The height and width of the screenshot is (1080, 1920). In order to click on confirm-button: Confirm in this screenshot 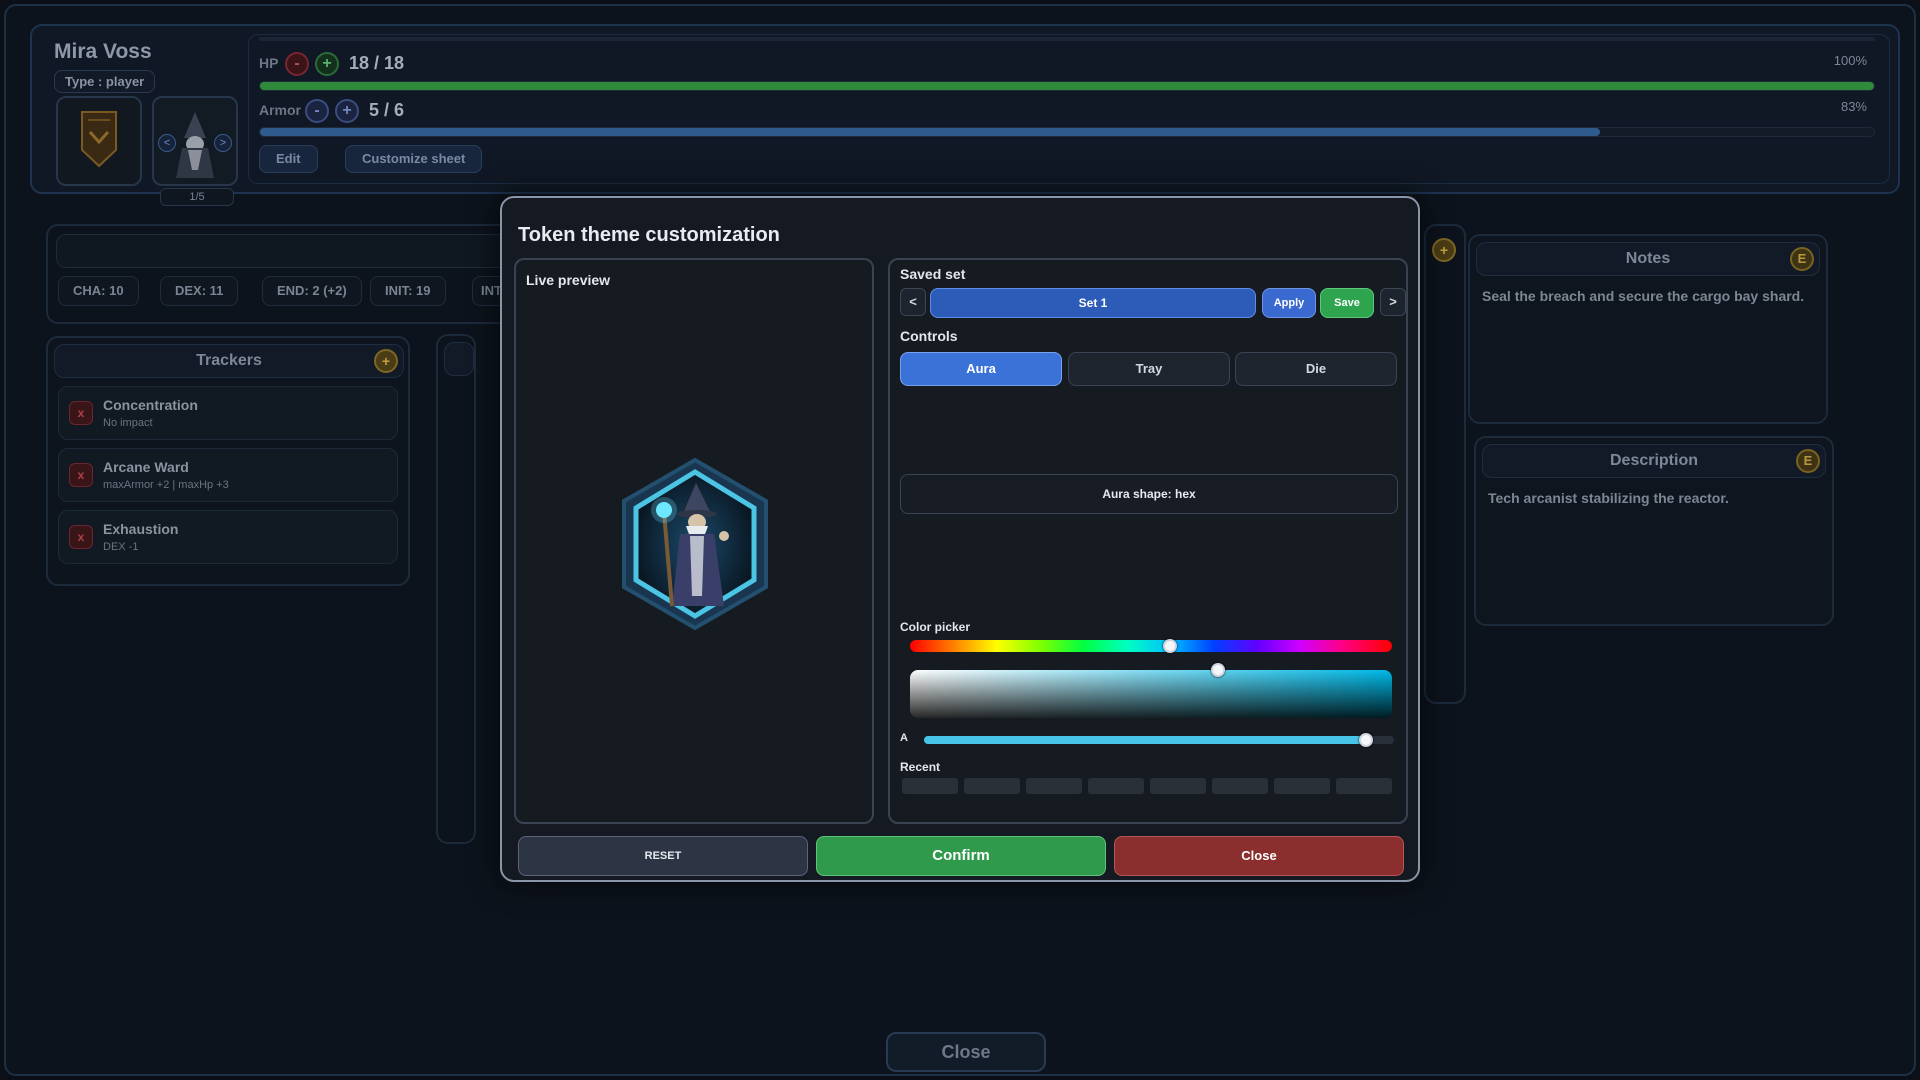, I will do `click(961, 856)`.